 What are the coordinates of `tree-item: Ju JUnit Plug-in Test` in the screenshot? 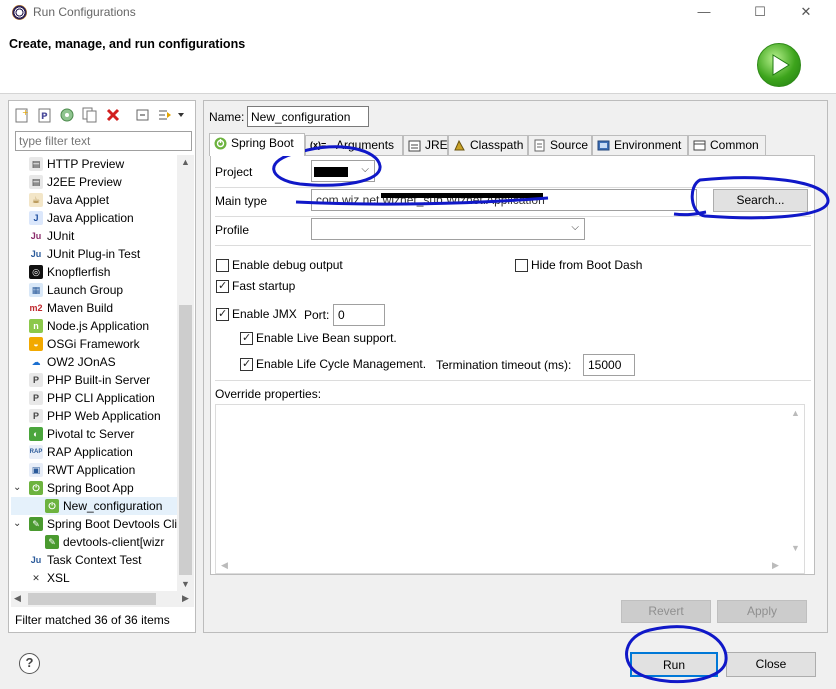 It's located at (94, 254).